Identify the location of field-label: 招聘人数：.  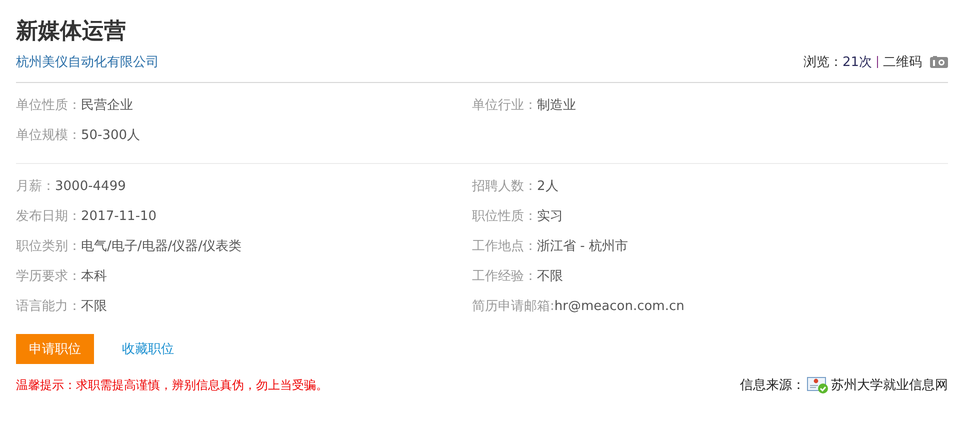
(504, 186).